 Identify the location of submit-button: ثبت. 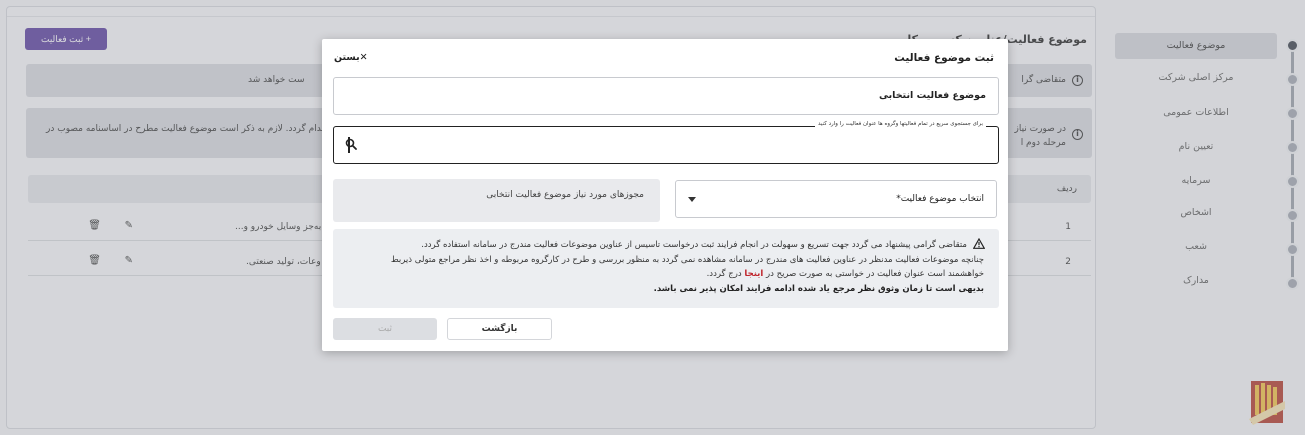
(385, 329).